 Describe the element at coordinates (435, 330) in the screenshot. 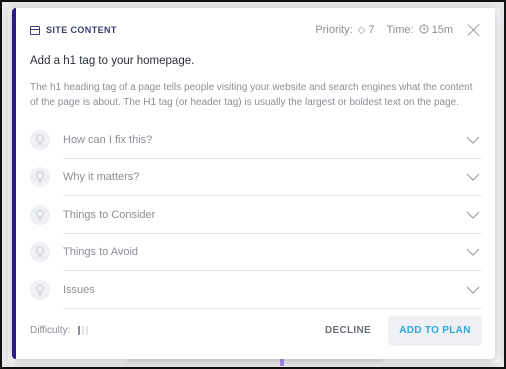

I see `add-to-plan-button: ADD TO PLAN` at that location.